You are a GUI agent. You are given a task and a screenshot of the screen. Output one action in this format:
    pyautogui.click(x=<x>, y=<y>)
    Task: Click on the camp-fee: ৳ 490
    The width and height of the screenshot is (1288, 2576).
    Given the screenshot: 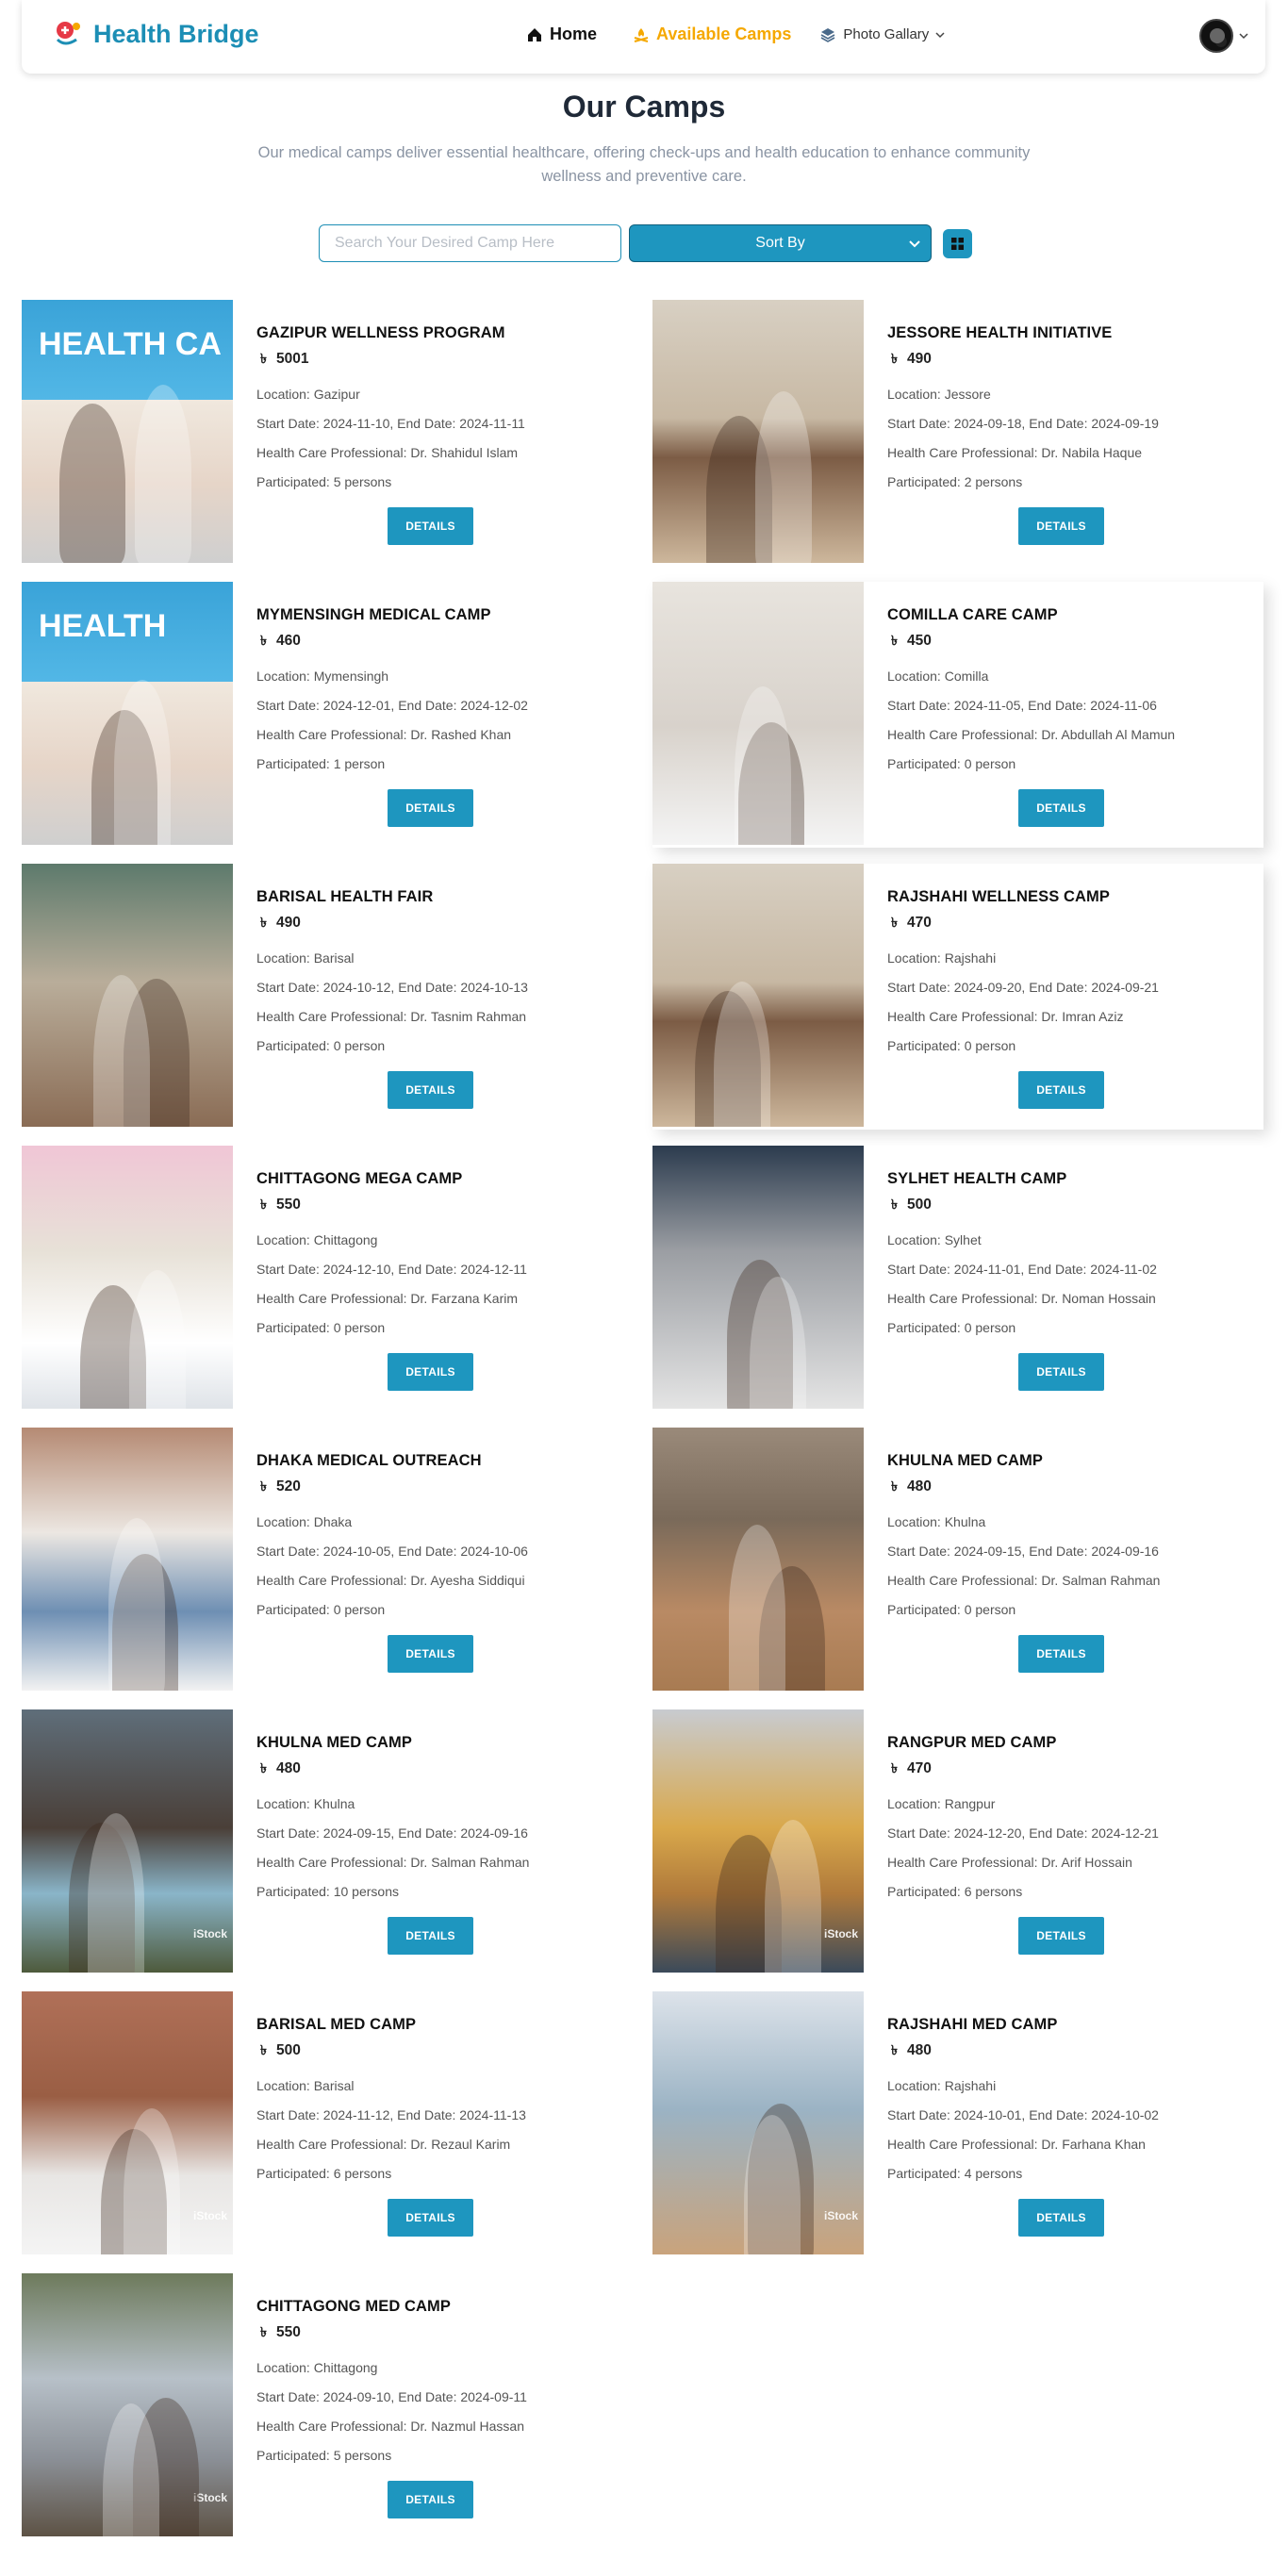 What is the action you would take?
    pyautogui.click(x=444, y=923)
    